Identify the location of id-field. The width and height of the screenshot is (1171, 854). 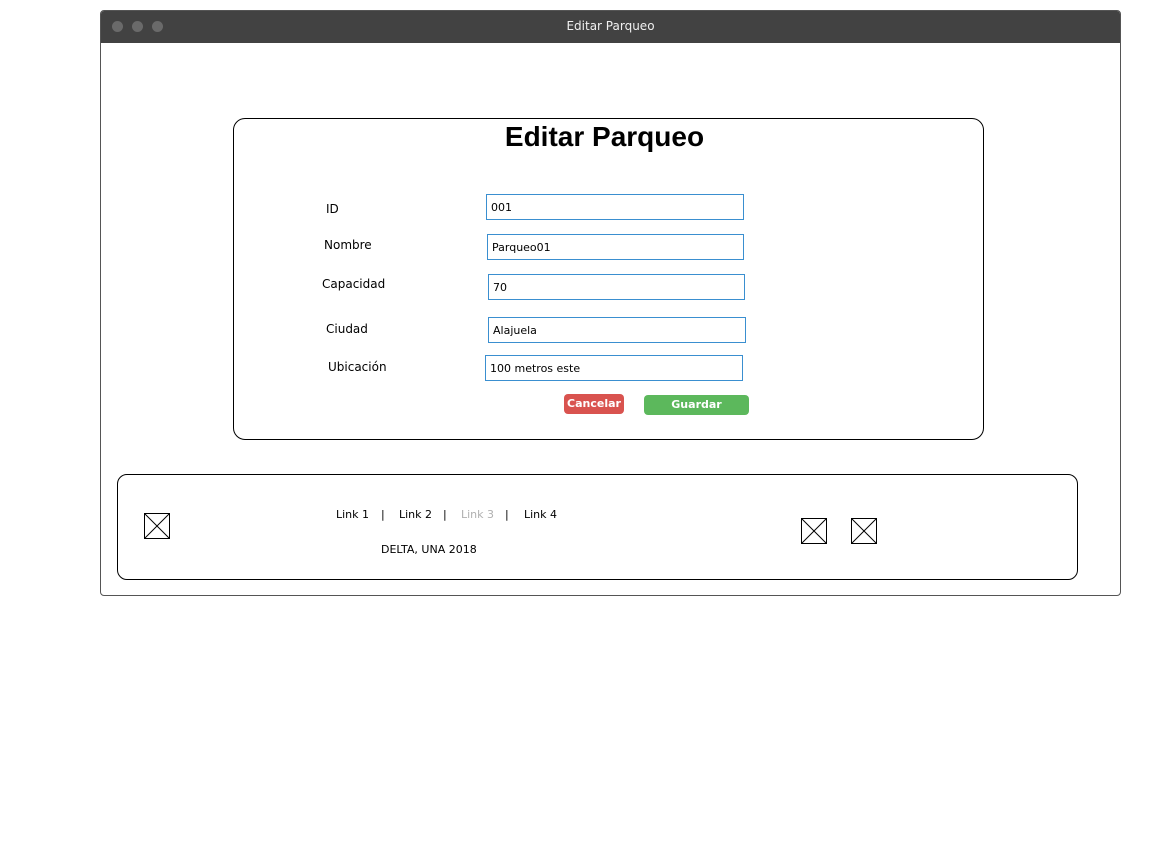
(615, 207).